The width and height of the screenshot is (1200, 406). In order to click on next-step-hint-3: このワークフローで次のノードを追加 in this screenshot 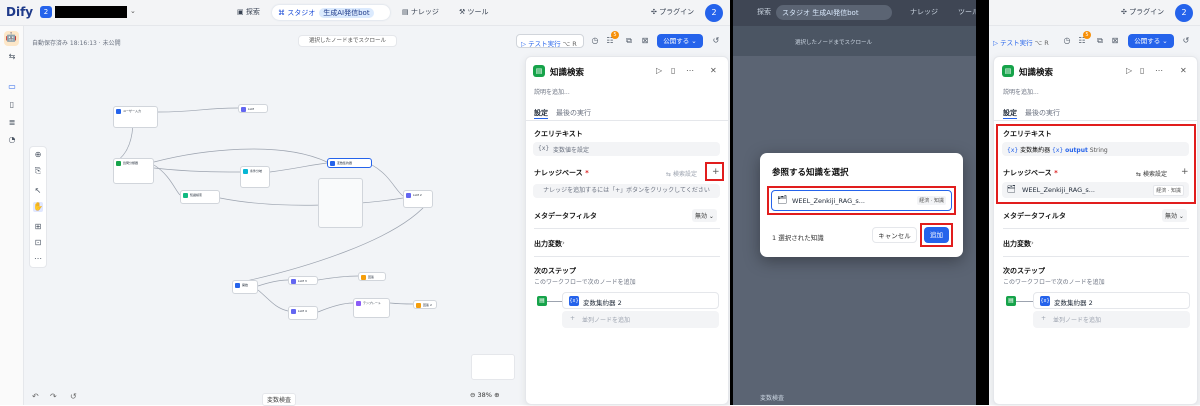, I will do `click(1054, 282)`.